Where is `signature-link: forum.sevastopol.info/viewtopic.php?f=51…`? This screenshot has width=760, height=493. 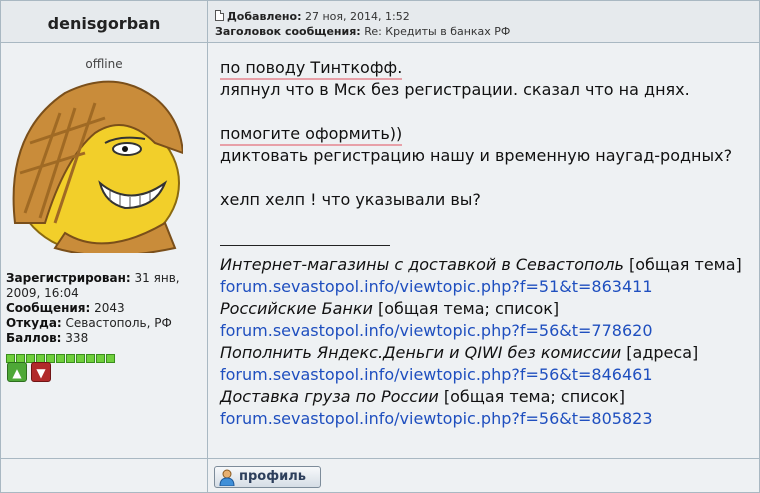
signature-link: forum.sevastopol.info/viewtopic.php?f=51… is located at coordinates (436, 286).